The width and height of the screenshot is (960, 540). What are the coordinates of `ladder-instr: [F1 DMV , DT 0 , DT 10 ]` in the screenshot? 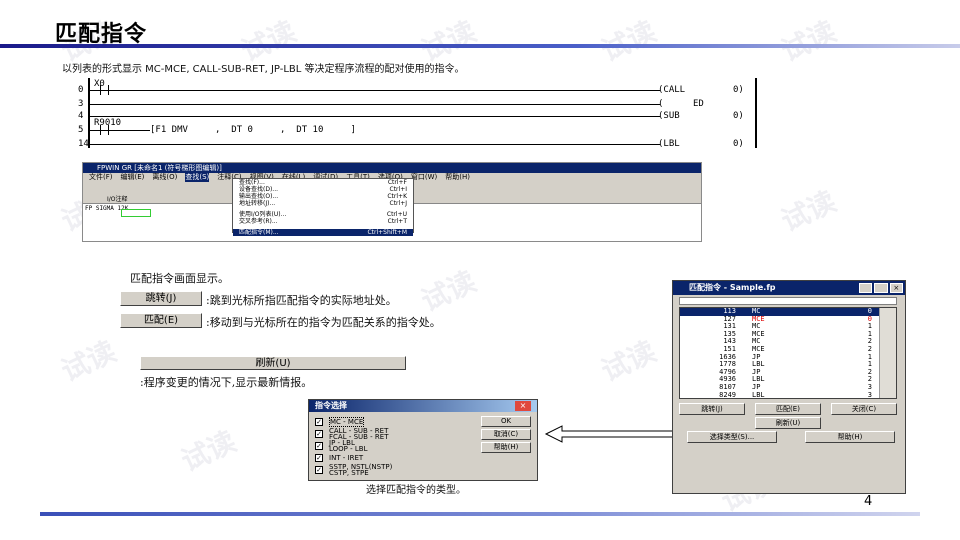 It's located at (253, 130).